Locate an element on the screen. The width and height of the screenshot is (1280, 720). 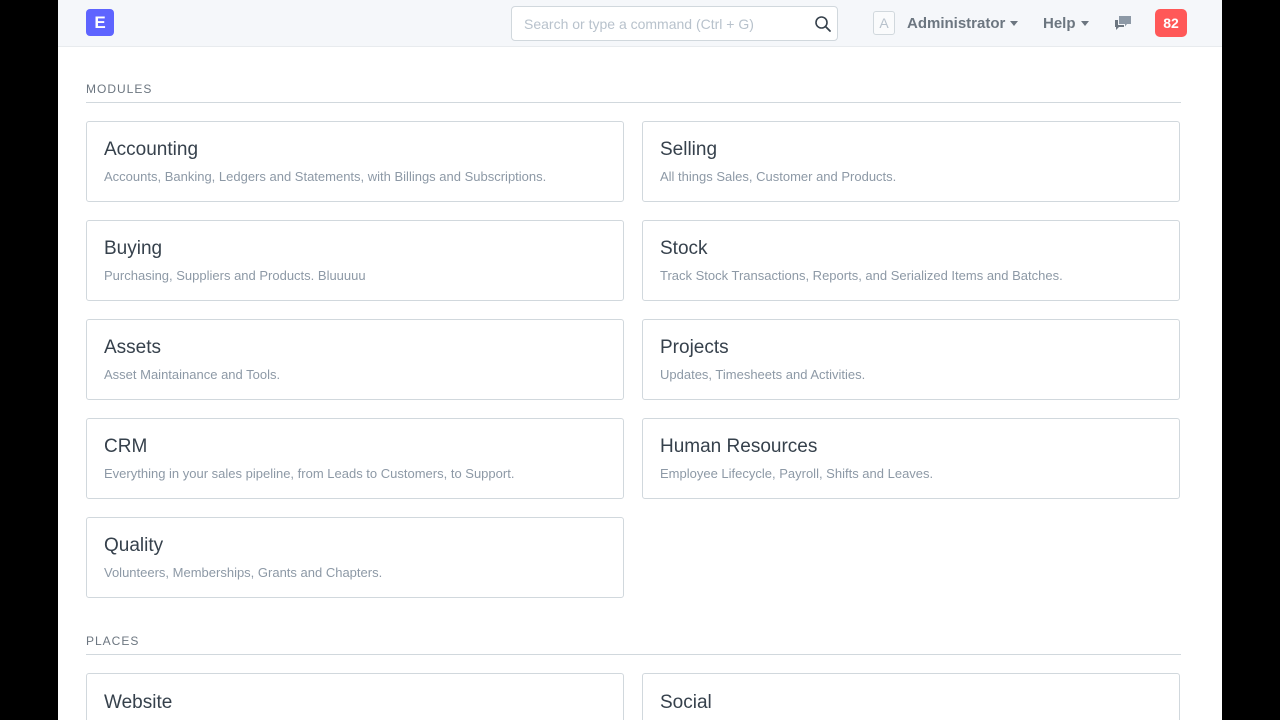
avatar: A is located at coordinates (884, 23).